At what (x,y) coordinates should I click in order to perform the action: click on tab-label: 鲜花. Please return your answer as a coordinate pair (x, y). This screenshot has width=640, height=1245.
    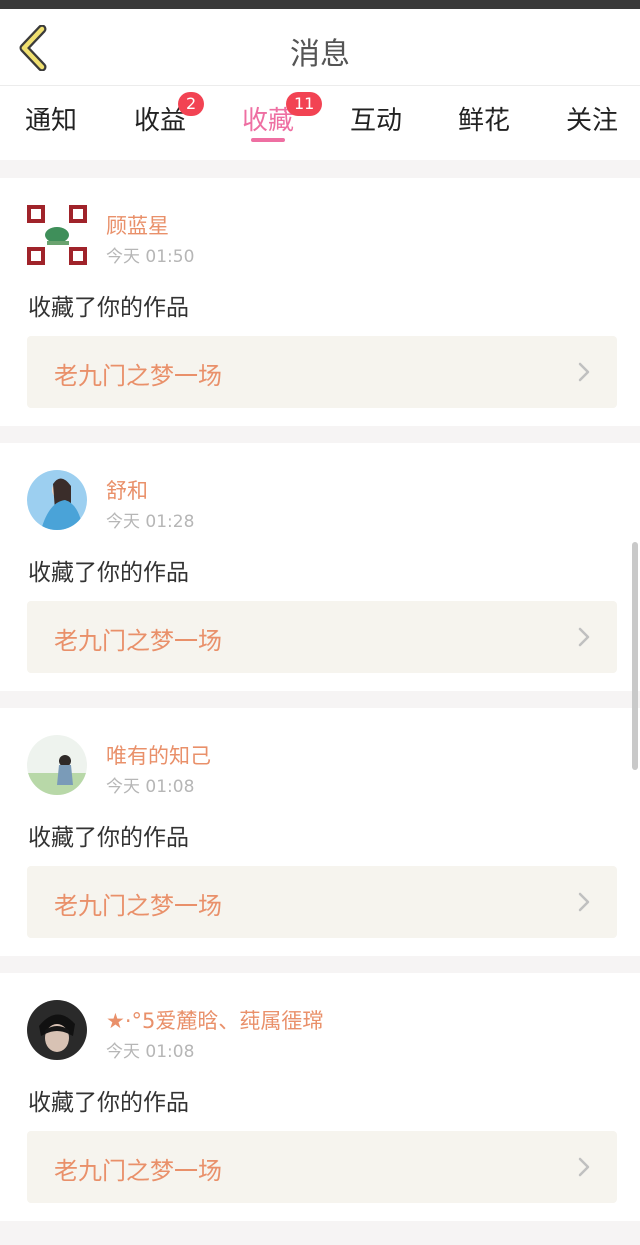
    Looking at the image, I should click on (483, 121).